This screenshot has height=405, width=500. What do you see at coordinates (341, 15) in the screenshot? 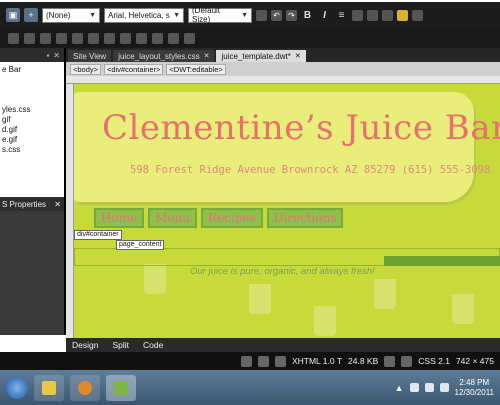
I see `align-button: ≡` at bounding box center [341, 15].